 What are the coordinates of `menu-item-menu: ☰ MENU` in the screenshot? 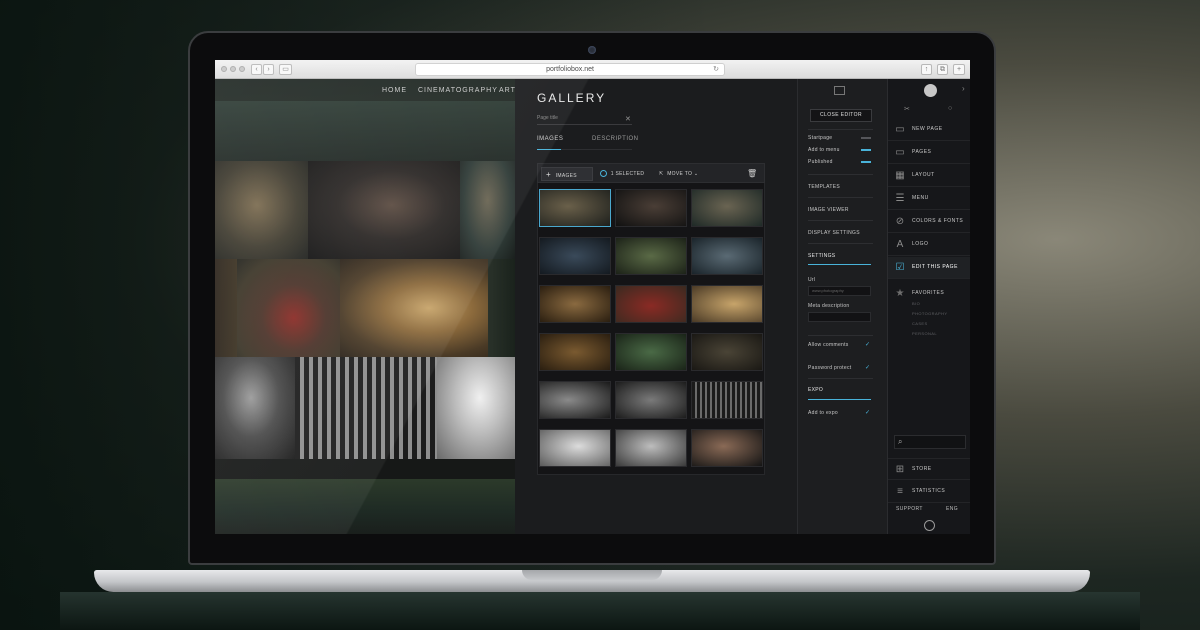 It's located at (929, 199).